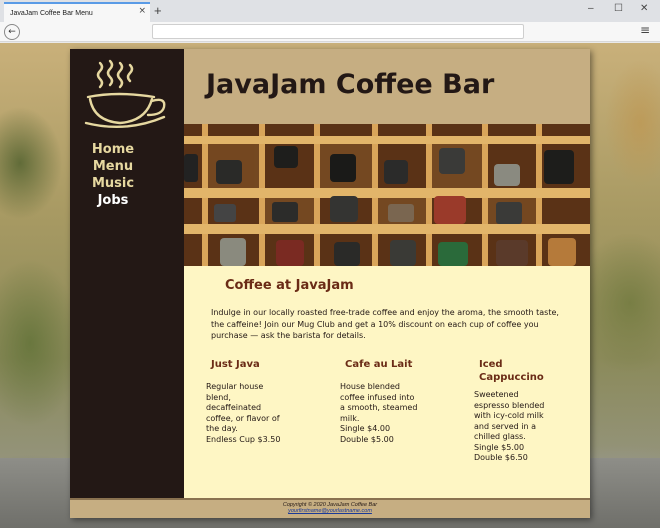 The image size is (660, 528). I want to click on description-line: the day., so click(222, 428).